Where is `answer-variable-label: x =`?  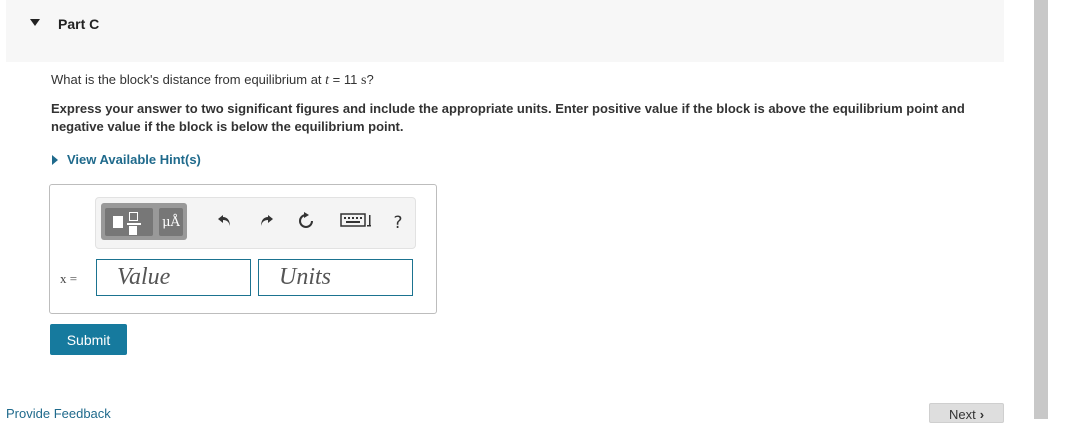 answer-variable-label: x = is located at coordinates (69, 278).